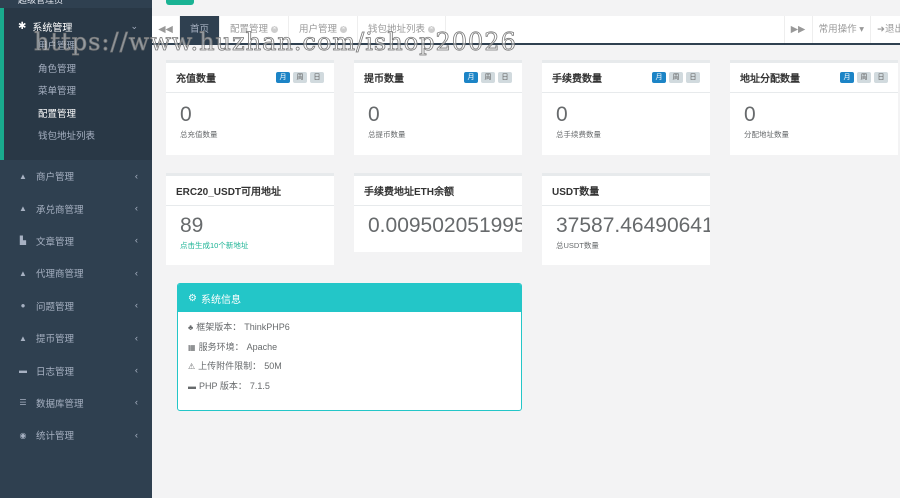 This screenshot has width=900, height=498. I want to click on tabs-scroll-left-button: ◀◀, so click(166, 29).